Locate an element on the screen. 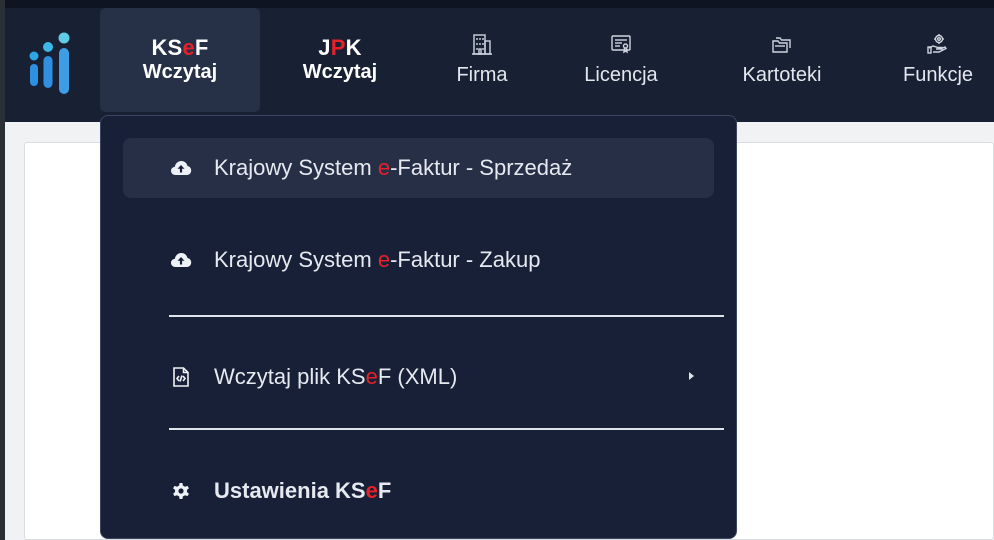 The image size is (994, 540). label-part-c: -Faktur - Sprzedaż is located at coordinates (481, 167).